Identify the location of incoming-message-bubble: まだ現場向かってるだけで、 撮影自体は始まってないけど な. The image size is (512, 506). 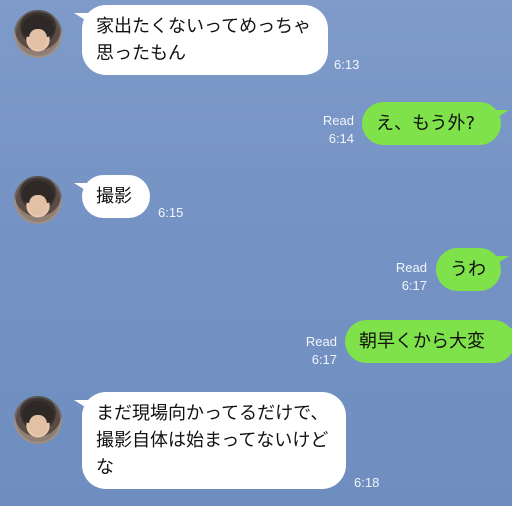
(210, 440).